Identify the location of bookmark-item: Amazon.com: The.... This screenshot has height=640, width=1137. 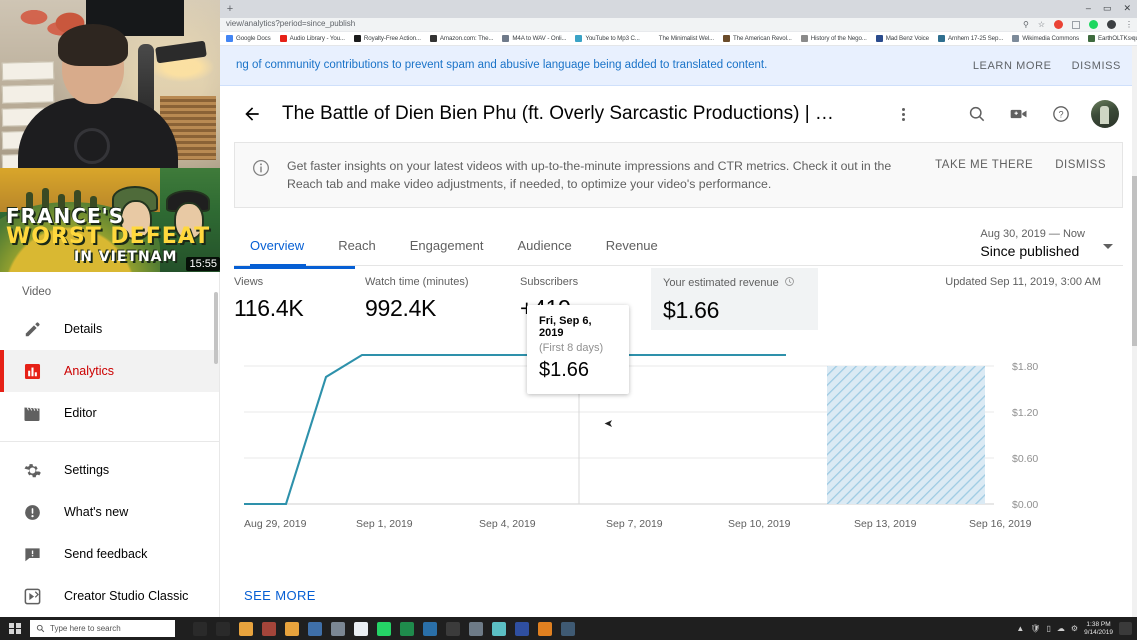
(461, 38).